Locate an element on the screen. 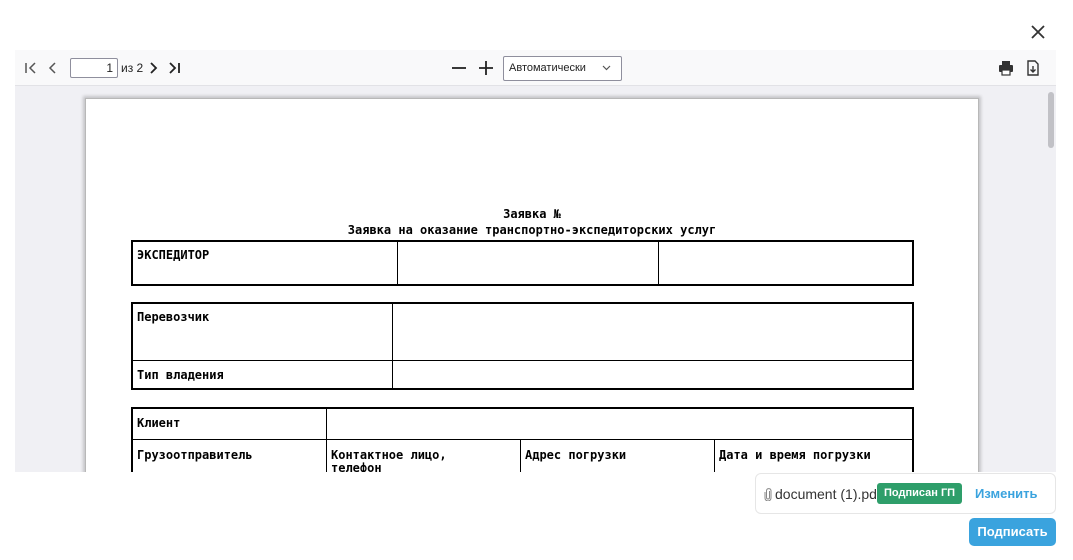 The image size is (1073, 560). sign-button: Подписать is located at coordinates (1012, 532).